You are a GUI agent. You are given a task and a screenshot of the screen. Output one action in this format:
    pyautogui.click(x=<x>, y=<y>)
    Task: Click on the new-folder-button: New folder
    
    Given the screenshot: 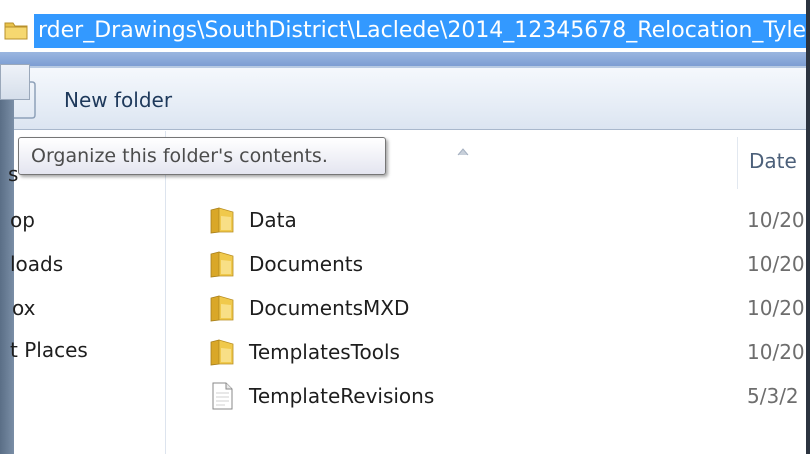 What is the action you would take?
    pyautogui.click(x=118, y=100)
    